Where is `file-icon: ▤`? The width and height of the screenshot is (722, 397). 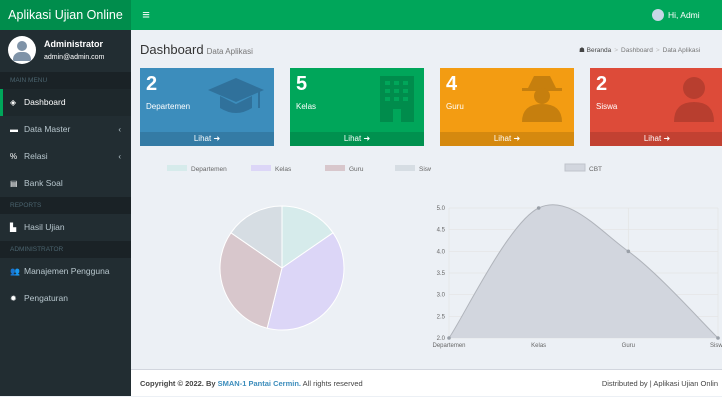 file-icon: ▤ is located at coordinates (14, 183).